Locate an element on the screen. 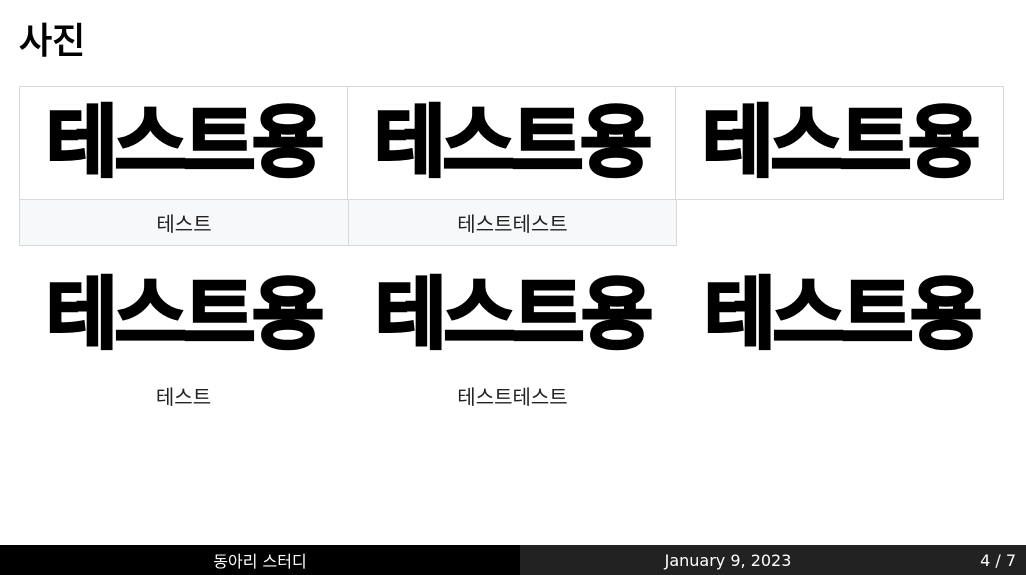 The height and width of the screenshot is (575, 1026). slide-title: 사진 is located at coordinates (52, 41).